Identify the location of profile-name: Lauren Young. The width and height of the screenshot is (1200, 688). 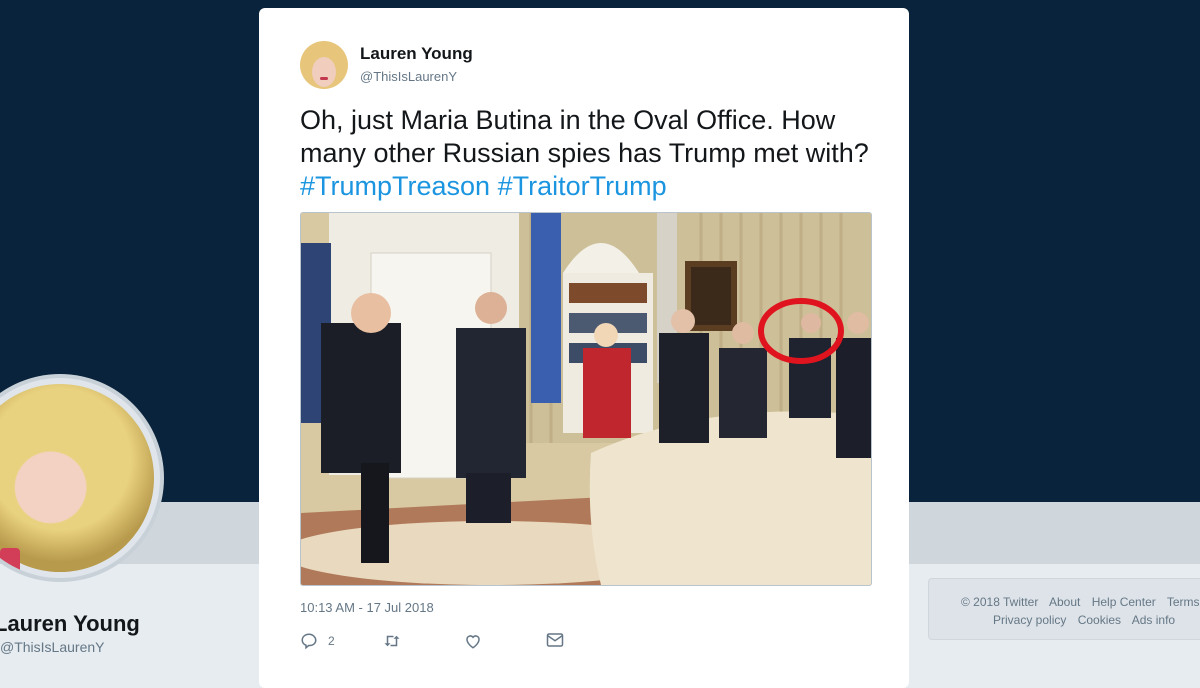
(70, 623).